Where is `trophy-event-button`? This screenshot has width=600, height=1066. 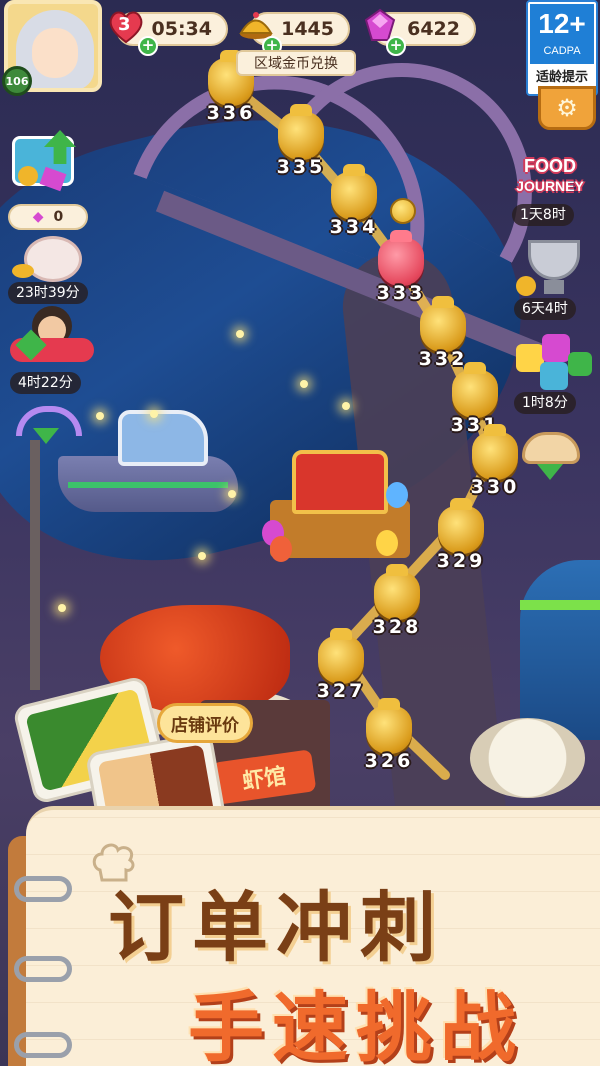
trophy-event-button is located at coordinates (557, 268).